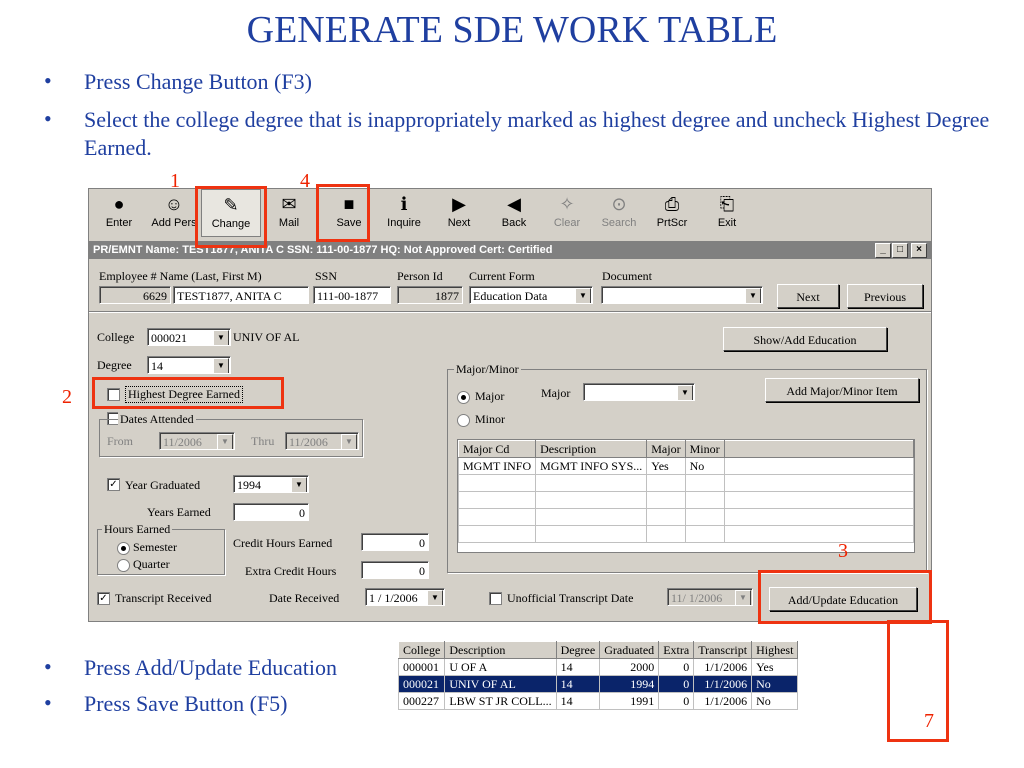 Image resolution: width=1024 pixels, height=768 pixels. What do you see at coordinates (322, 441) in the screenshot?
I see `thru-date-select: 11/2006 ▼` at bounding box center [322, 441].